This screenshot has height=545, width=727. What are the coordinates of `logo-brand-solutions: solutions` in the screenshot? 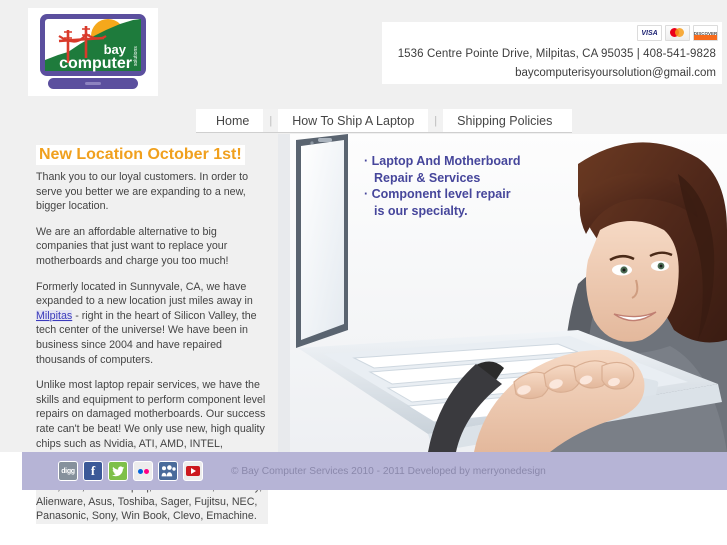 It's located at (136, 56).